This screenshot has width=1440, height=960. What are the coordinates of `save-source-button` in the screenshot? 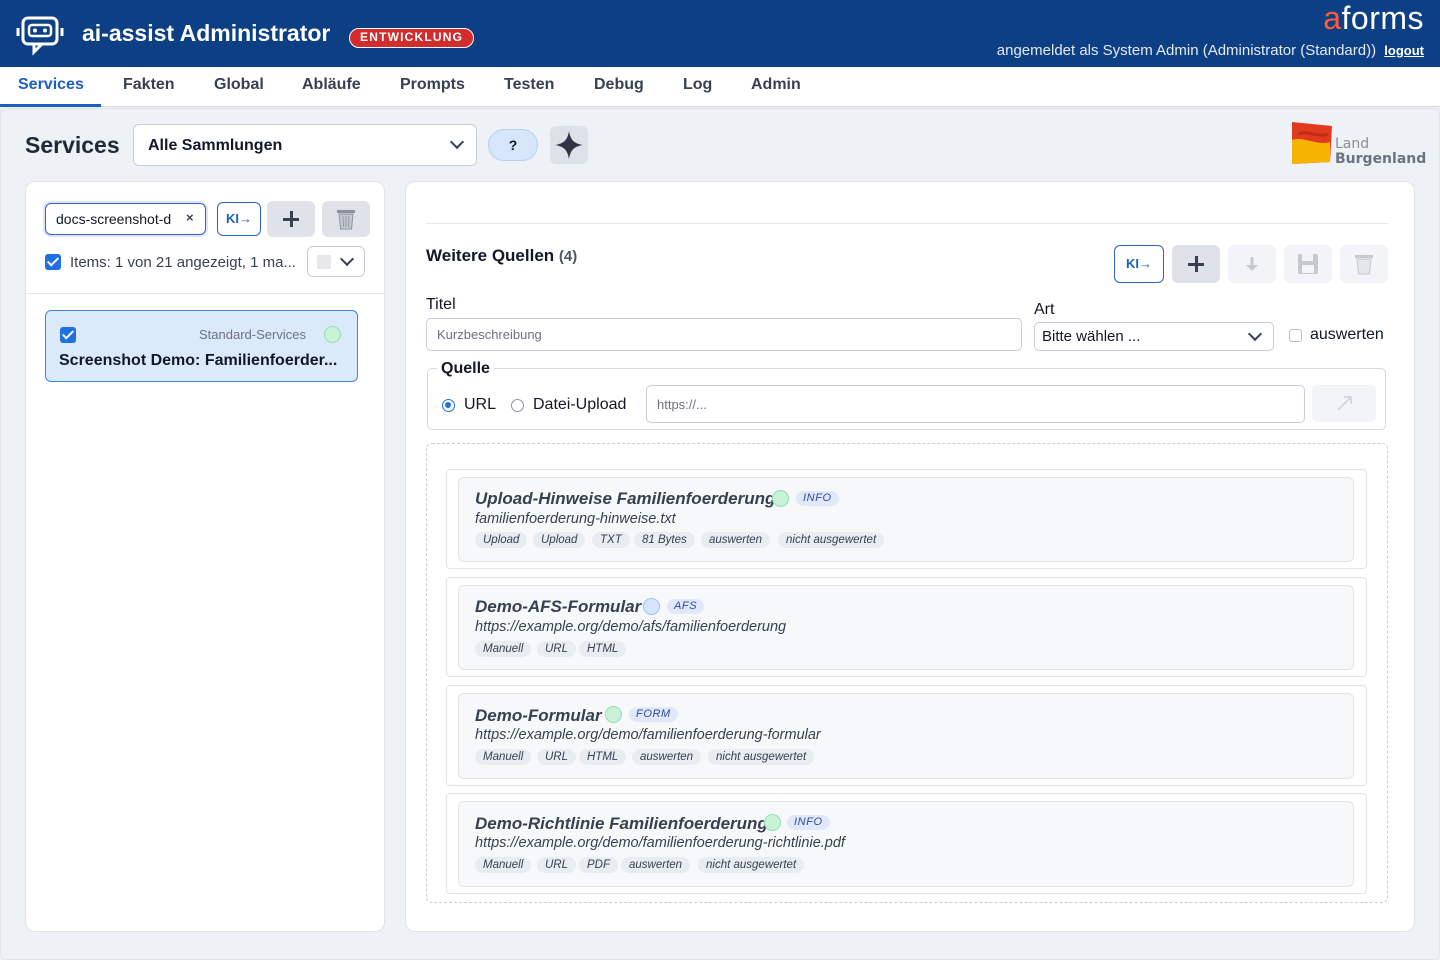 It's located at (1308, 264).